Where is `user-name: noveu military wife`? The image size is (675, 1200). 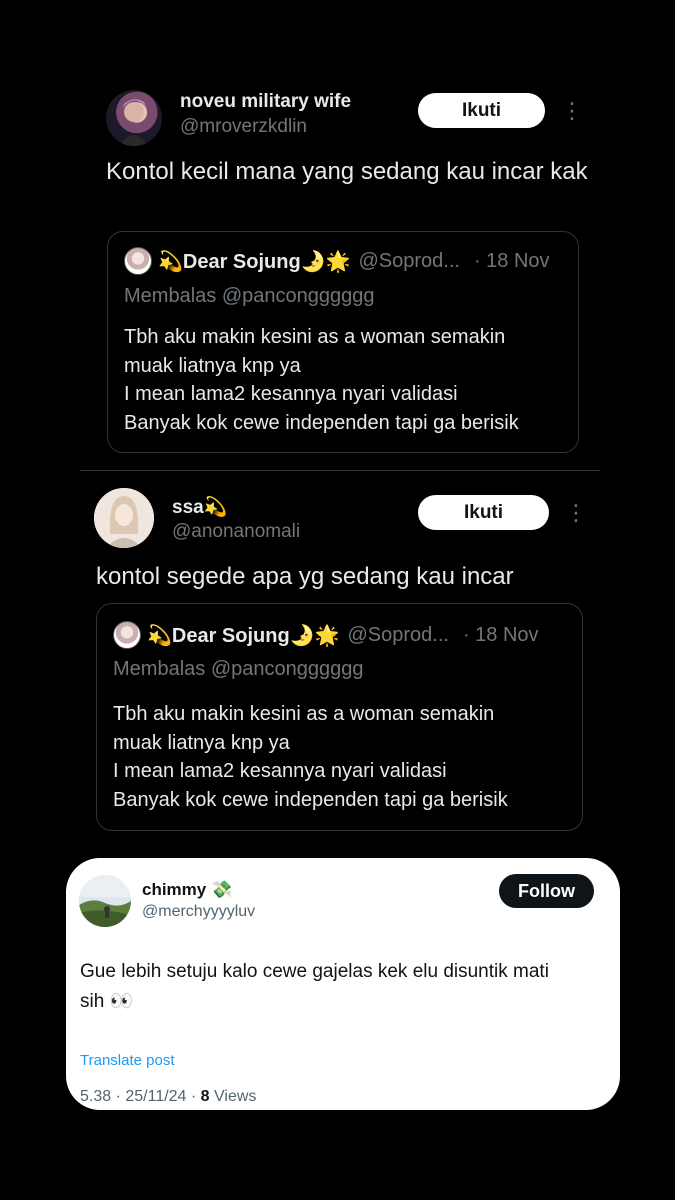 user-name: noveu military wife is located at coordinates (265, 102).